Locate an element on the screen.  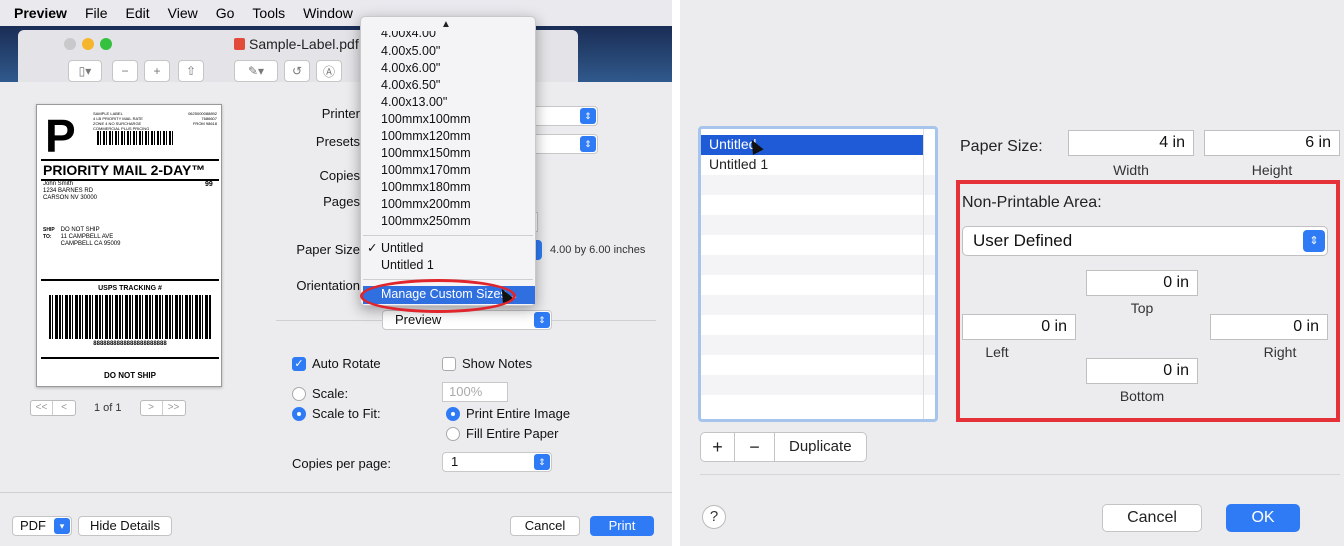
first-page-button: << is located at coordinates (42, 408).